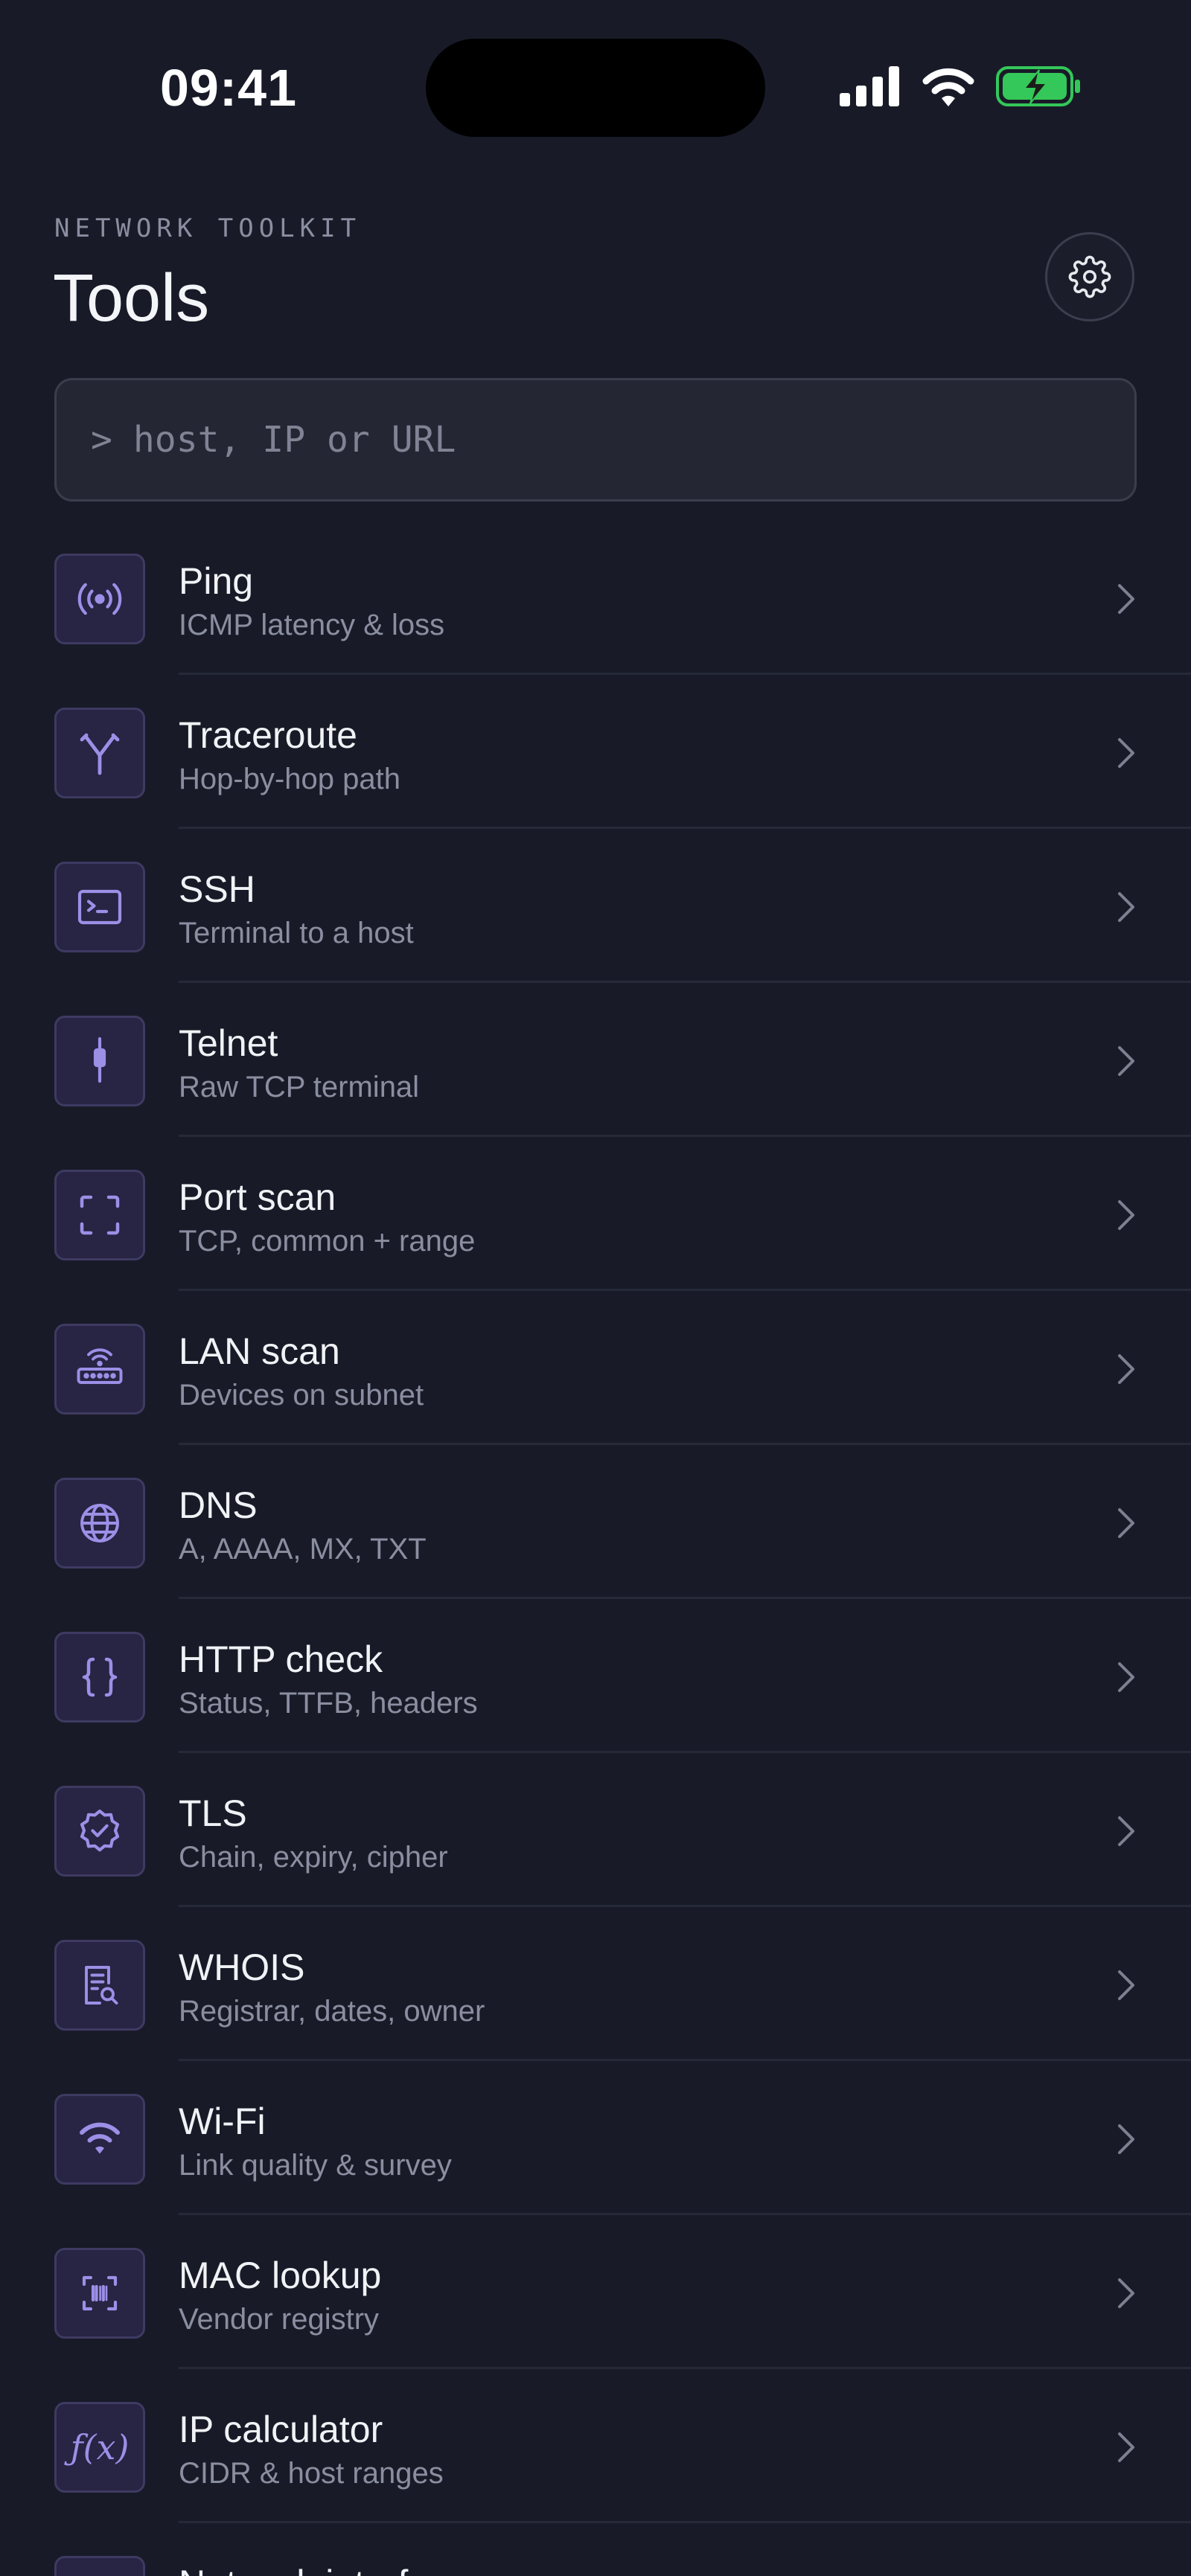  I want to click on tool-name: DNS, so click(219, 1505).